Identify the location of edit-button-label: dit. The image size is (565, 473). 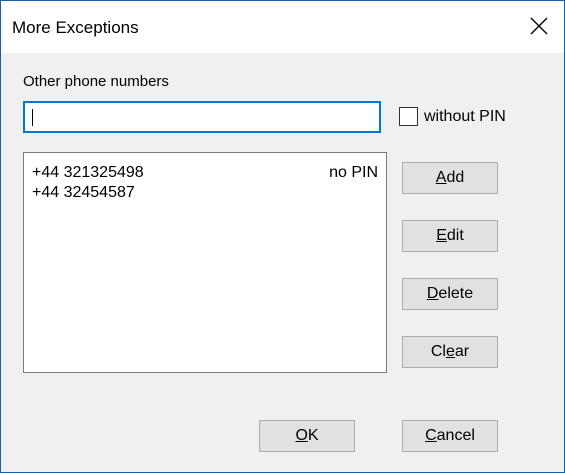
(455, 235).